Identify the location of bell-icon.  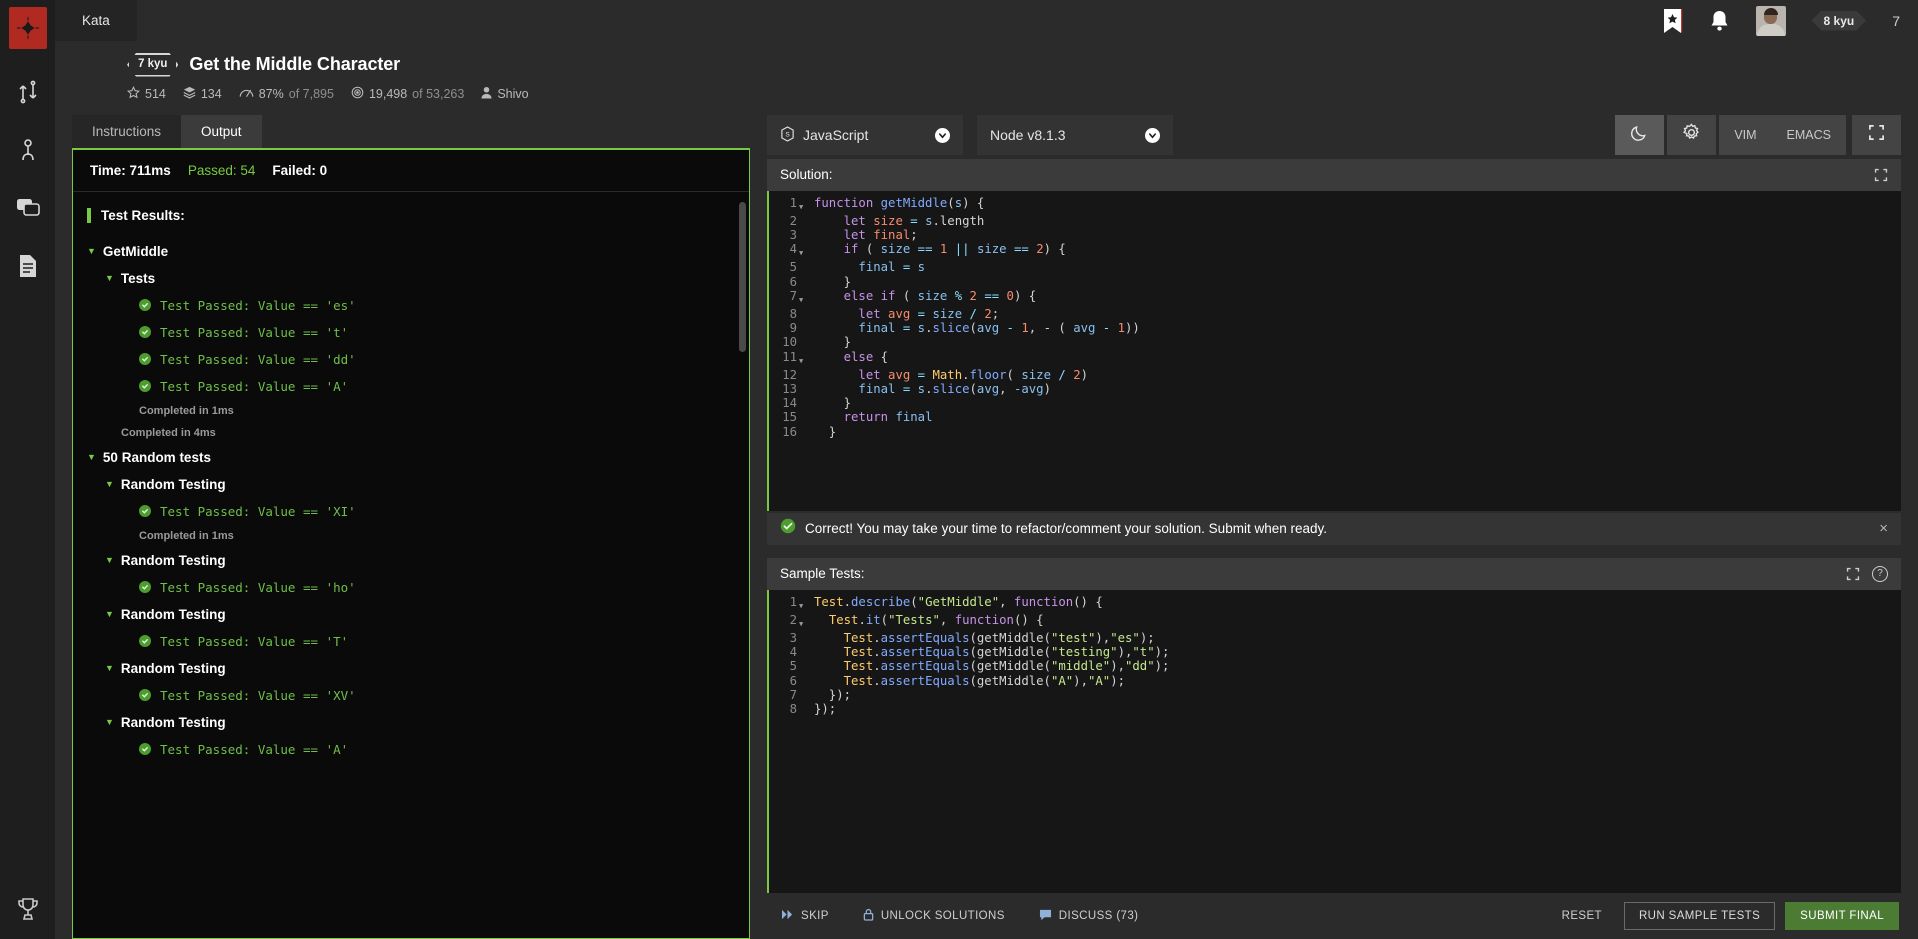
(1719, 21).